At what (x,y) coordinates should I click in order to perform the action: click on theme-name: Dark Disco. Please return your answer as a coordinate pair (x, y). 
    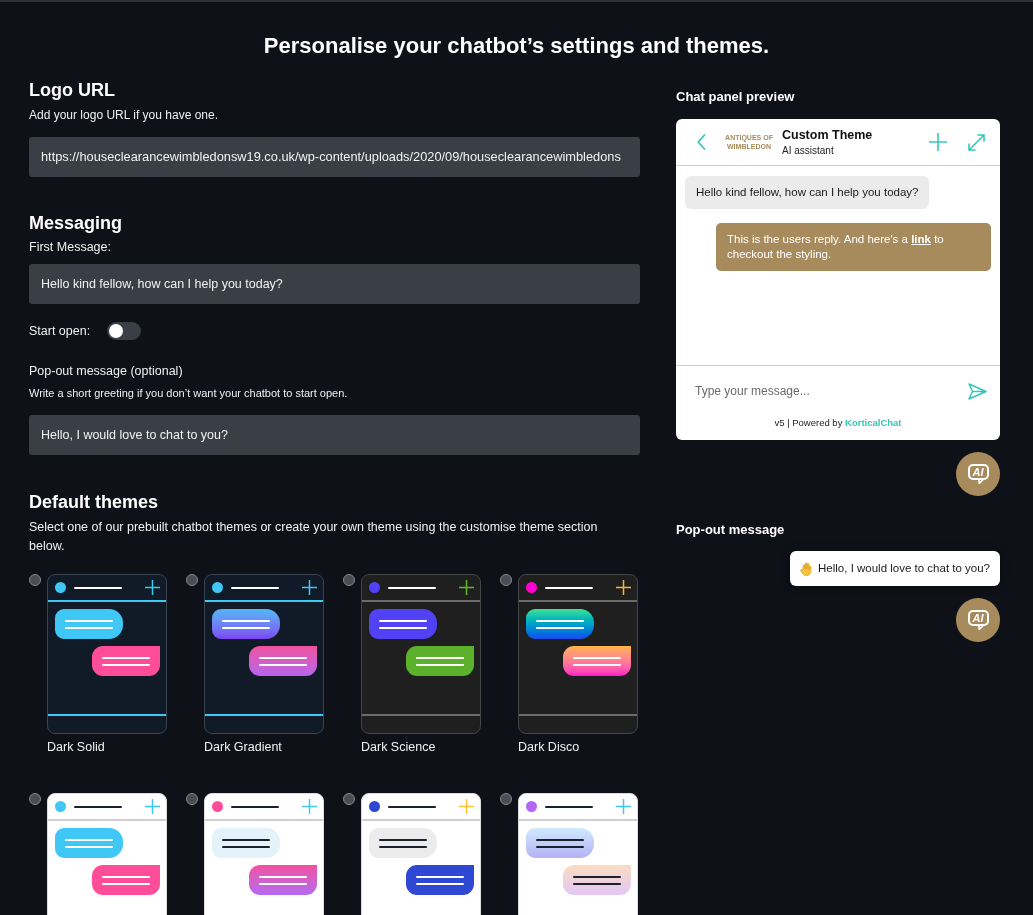
    Looking at the image, I should click on (549, 747).